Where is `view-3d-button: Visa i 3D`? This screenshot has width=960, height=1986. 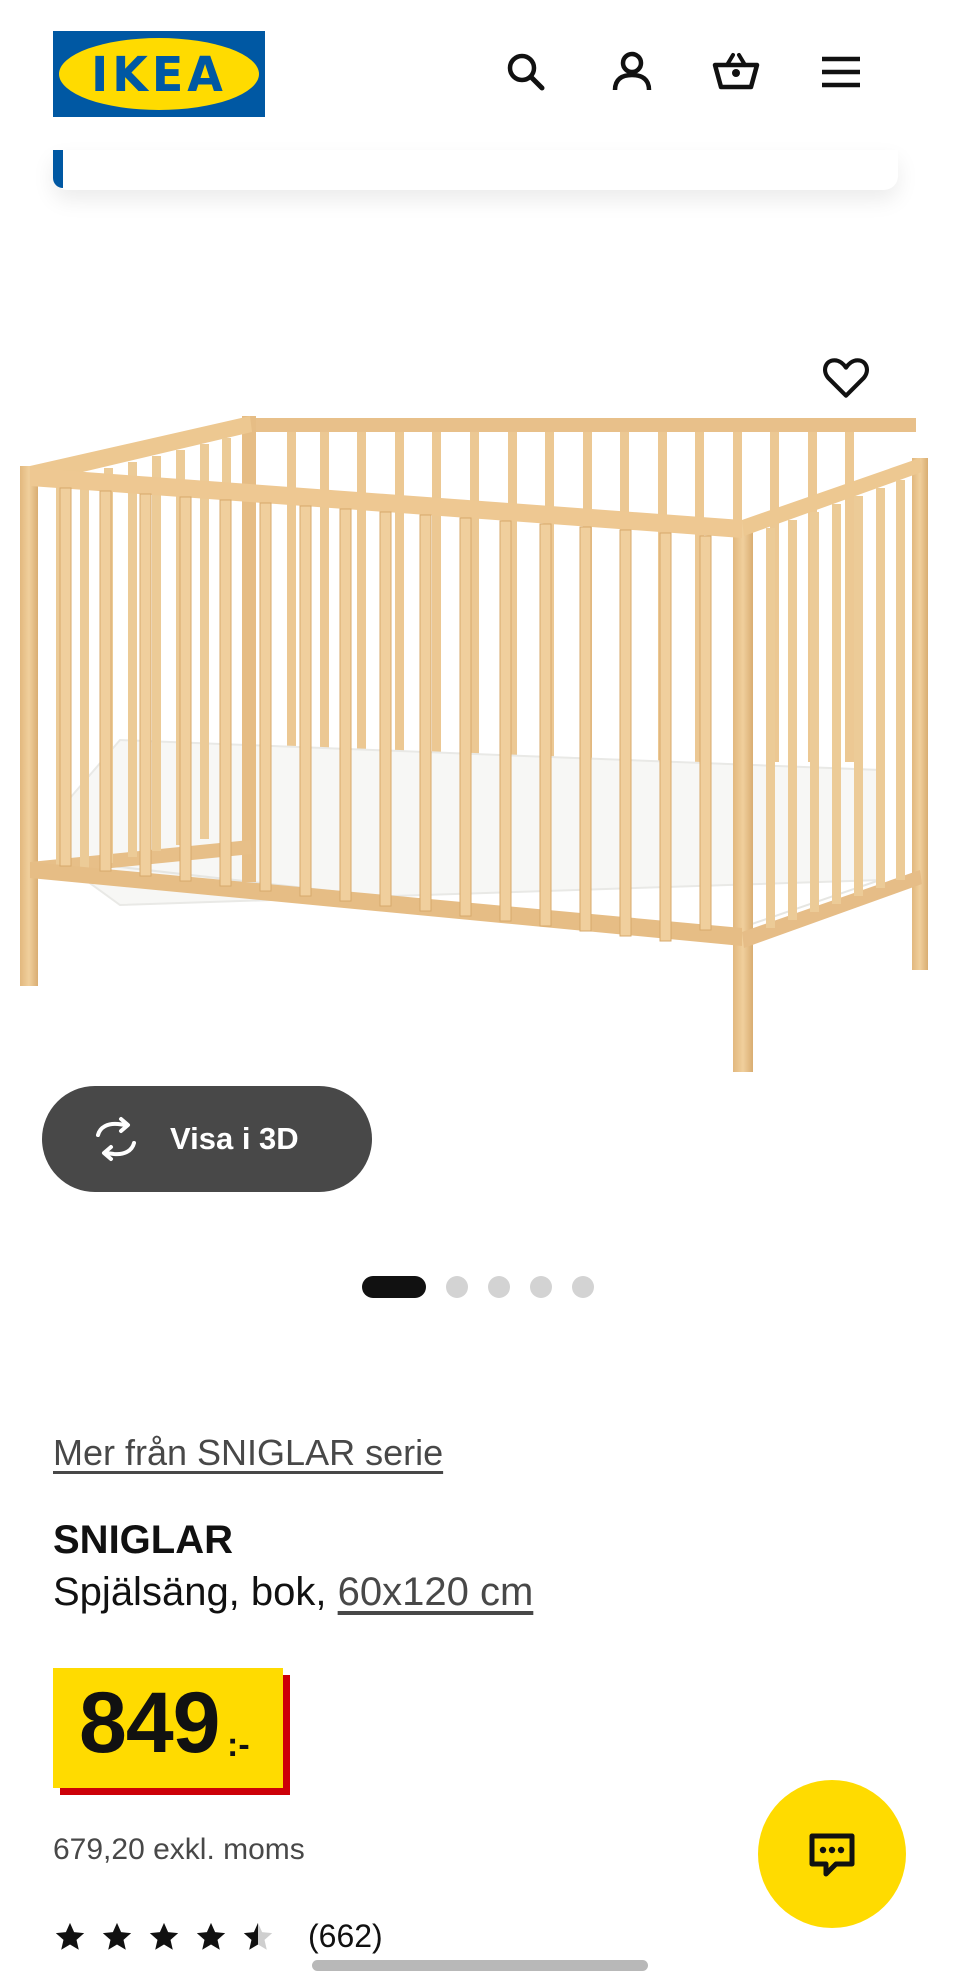 view-3d-button: Visa i 3D is located at coordinates (207, 1139).